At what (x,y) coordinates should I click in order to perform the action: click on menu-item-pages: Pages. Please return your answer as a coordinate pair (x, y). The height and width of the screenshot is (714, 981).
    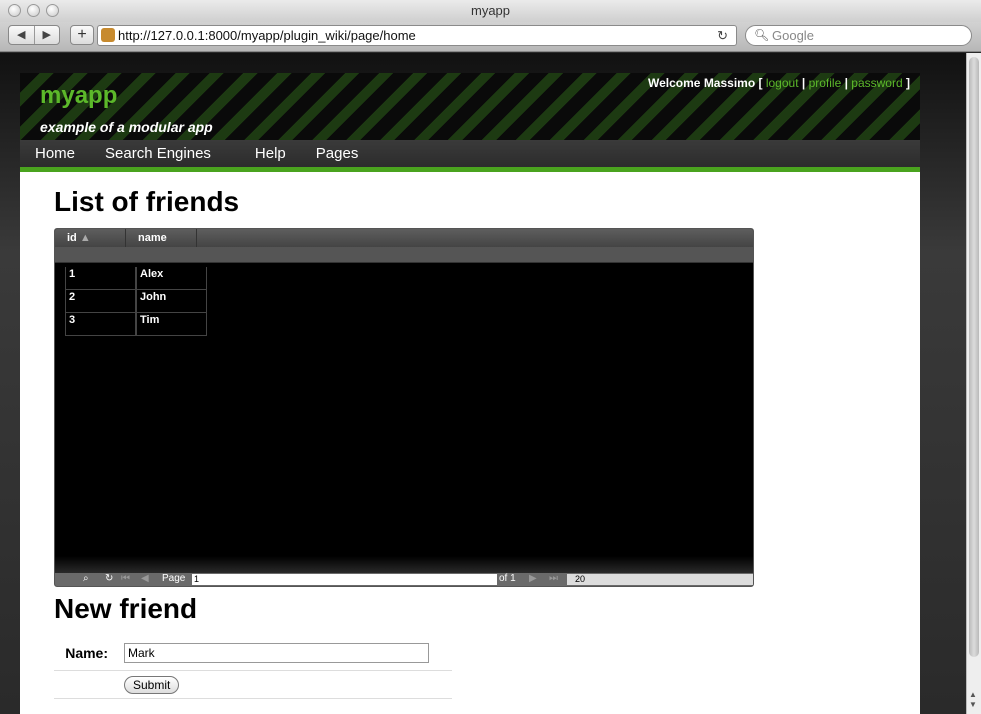
    Looking at the image, I should click on (337, 153).